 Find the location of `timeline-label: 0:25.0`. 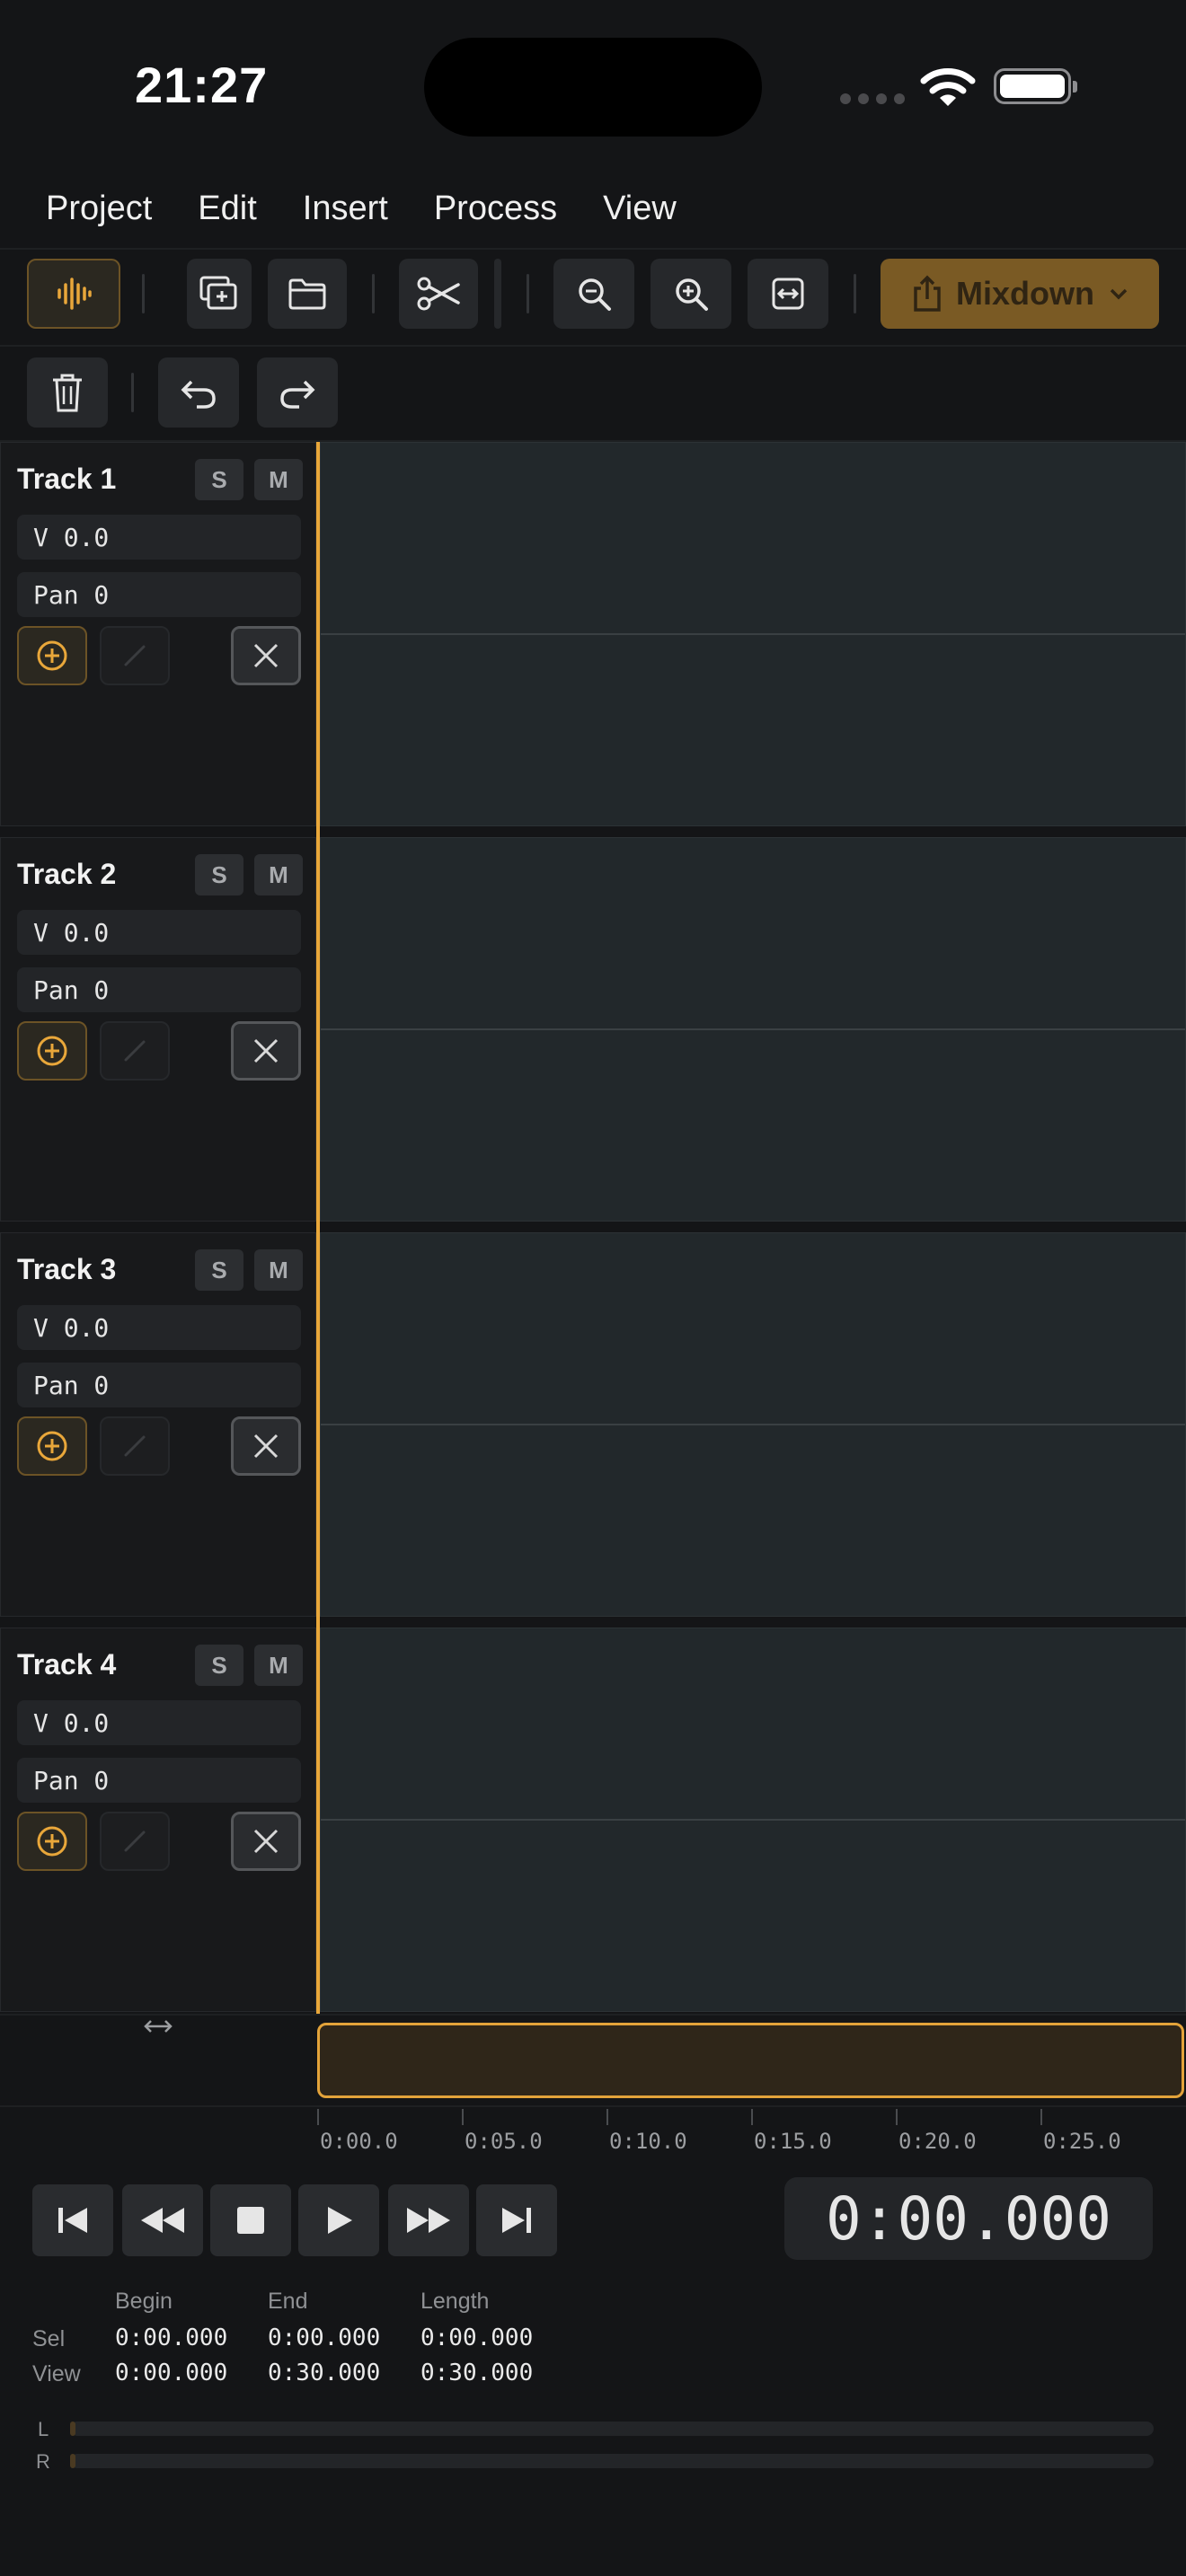

timeline-label: 0:25.0 is located at coordinates (1082, 2141).